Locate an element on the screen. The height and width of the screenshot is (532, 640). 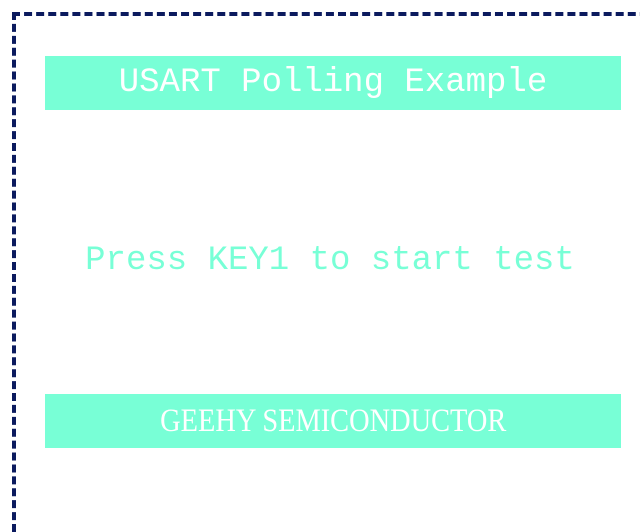
title-banner: USART Polling Example is located at coordinates (333, 83).